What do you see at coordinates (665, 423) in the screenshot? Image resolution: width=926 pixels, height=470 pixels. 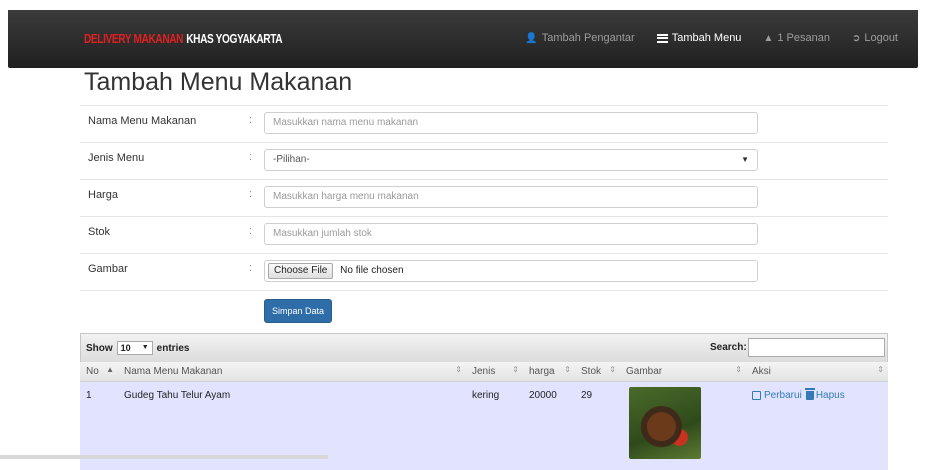 I see `food-thumbnail` at bounding box center [665, 423].